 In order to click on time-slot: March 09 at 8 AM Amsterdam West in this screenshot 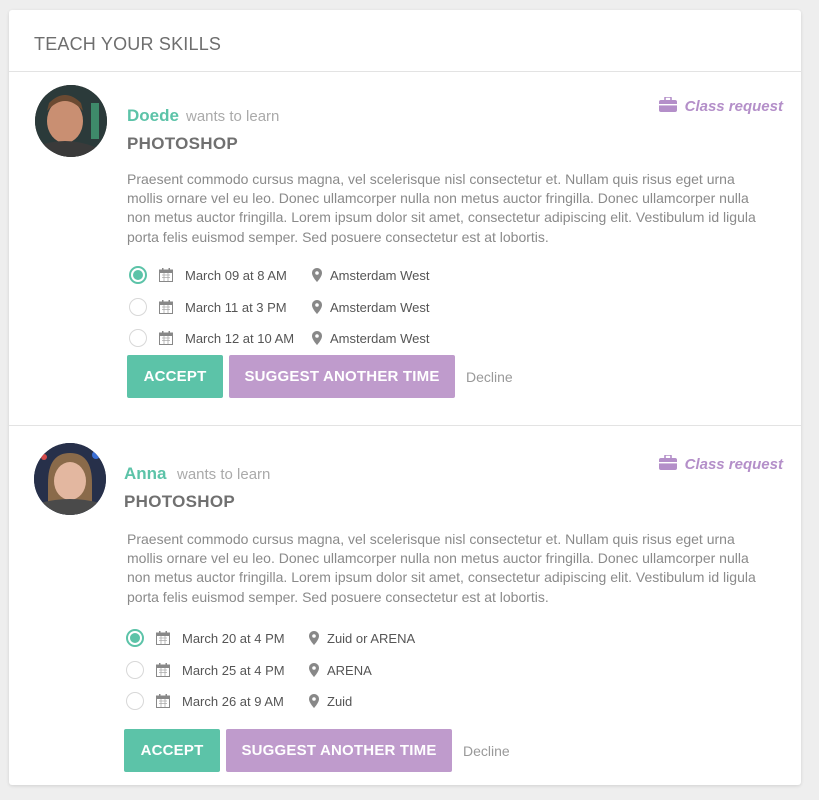, I will do `click(279, 275)`.